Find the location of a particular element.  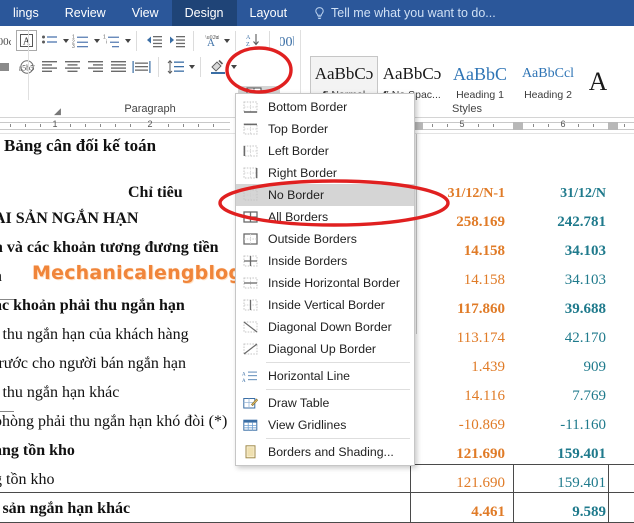

column-header-prev: 31/12/N-1 is located at coordinates (476, 193).